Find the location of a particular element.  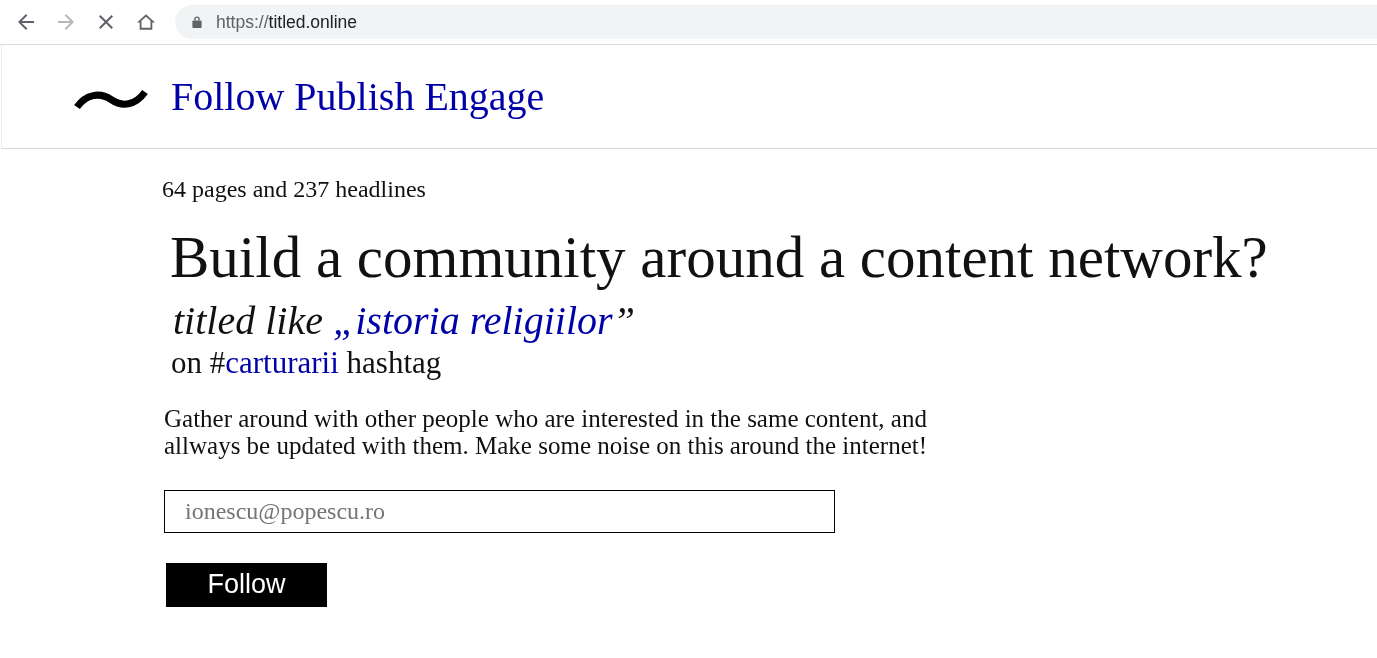

arrow-left-icon is located at coordinates (26, 22).